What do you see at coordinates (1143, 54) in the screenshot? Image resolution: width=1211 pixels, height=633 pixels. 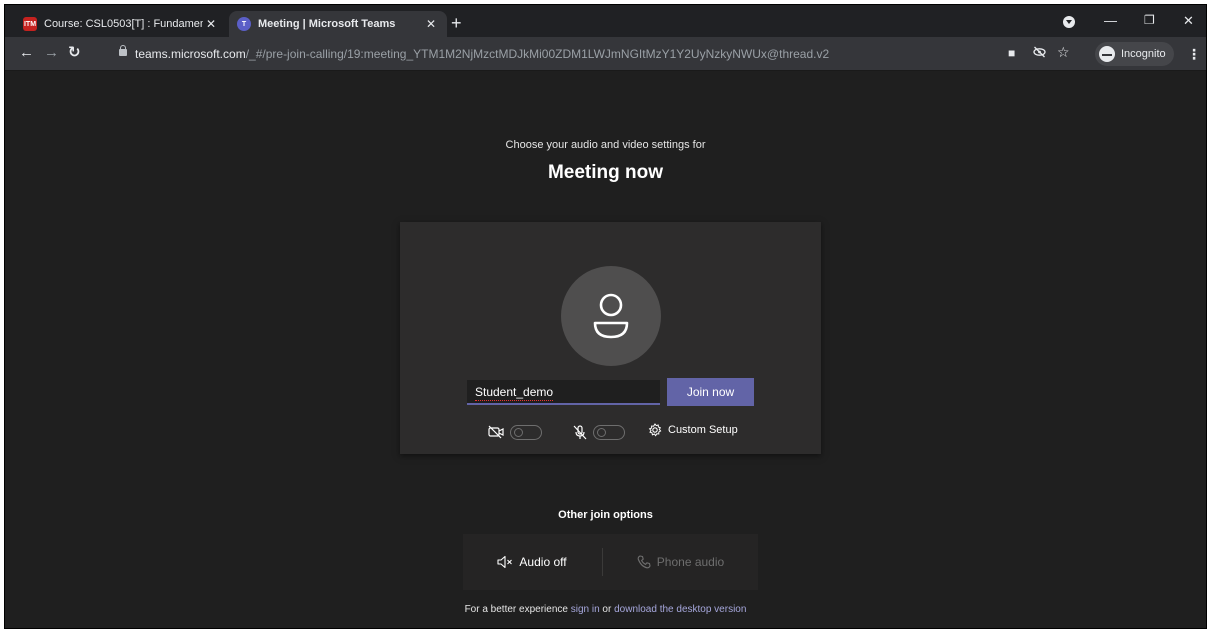 I see `incognito-label: Incognito` at bounding box center [1143, 54].